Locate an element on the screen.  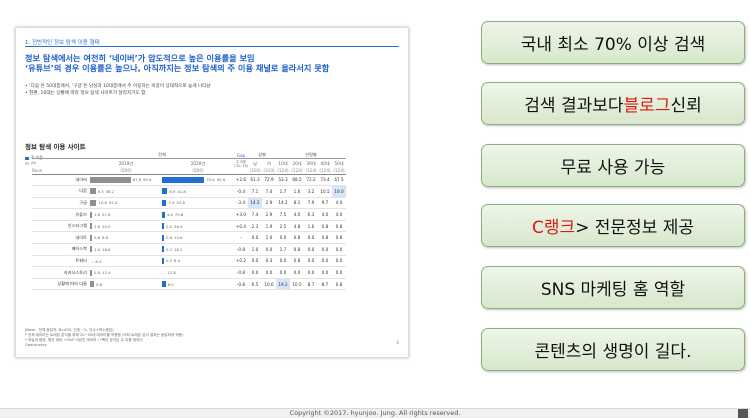
value-2020-main: - is located at coordinates (165, 273).